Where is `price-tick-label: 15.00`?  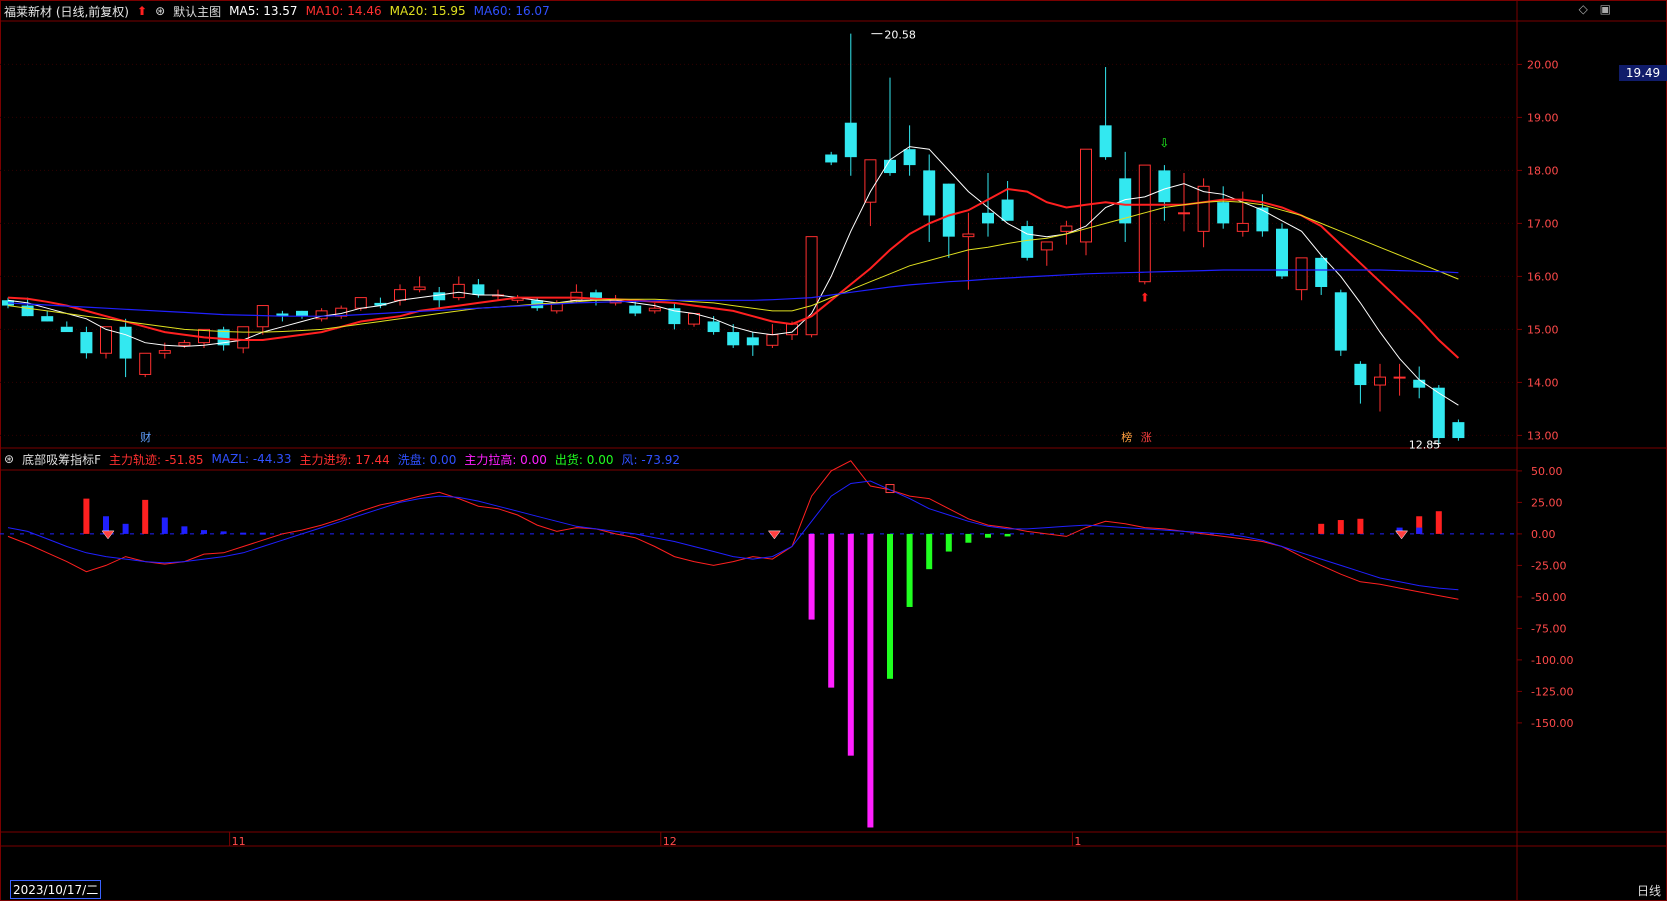
price-tick-label: 15.00 is located at coordinates (1543, 329).